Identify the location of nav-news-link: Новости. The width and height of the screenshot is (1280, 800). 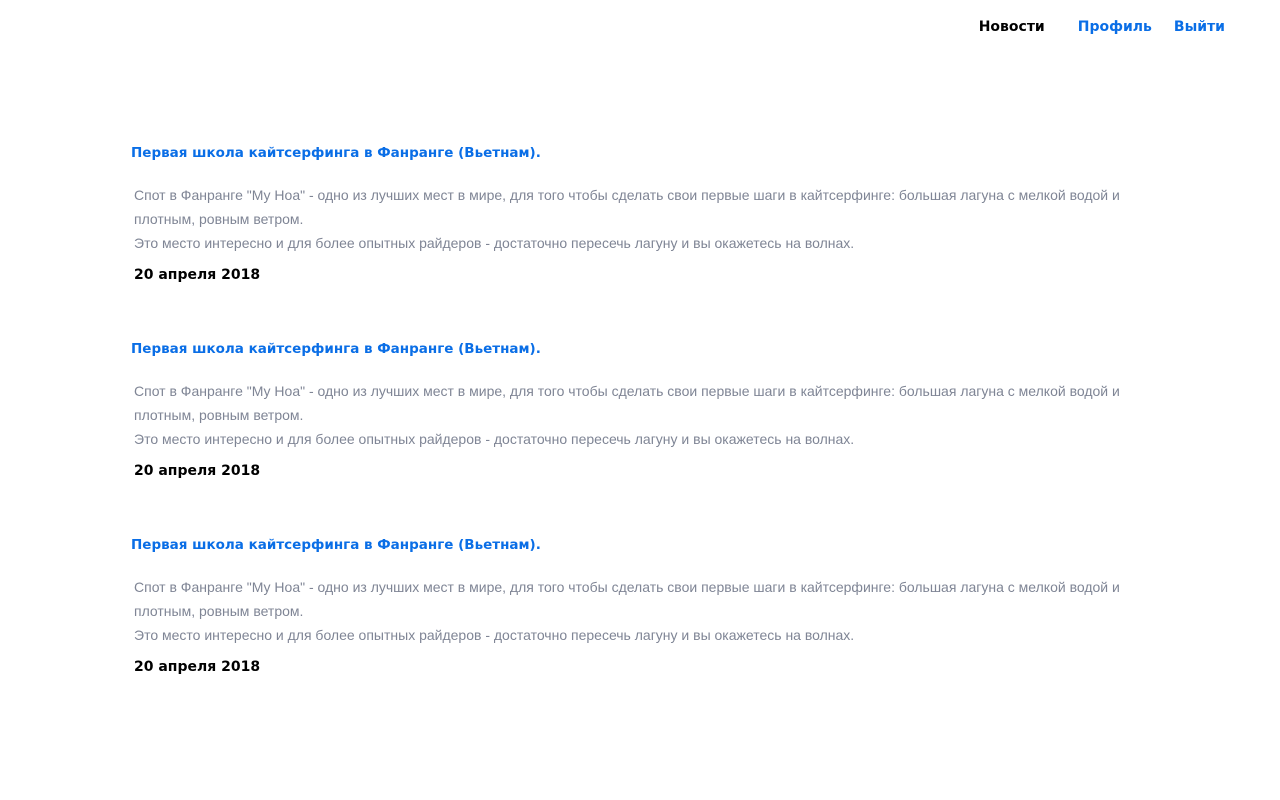
(1012, 27).